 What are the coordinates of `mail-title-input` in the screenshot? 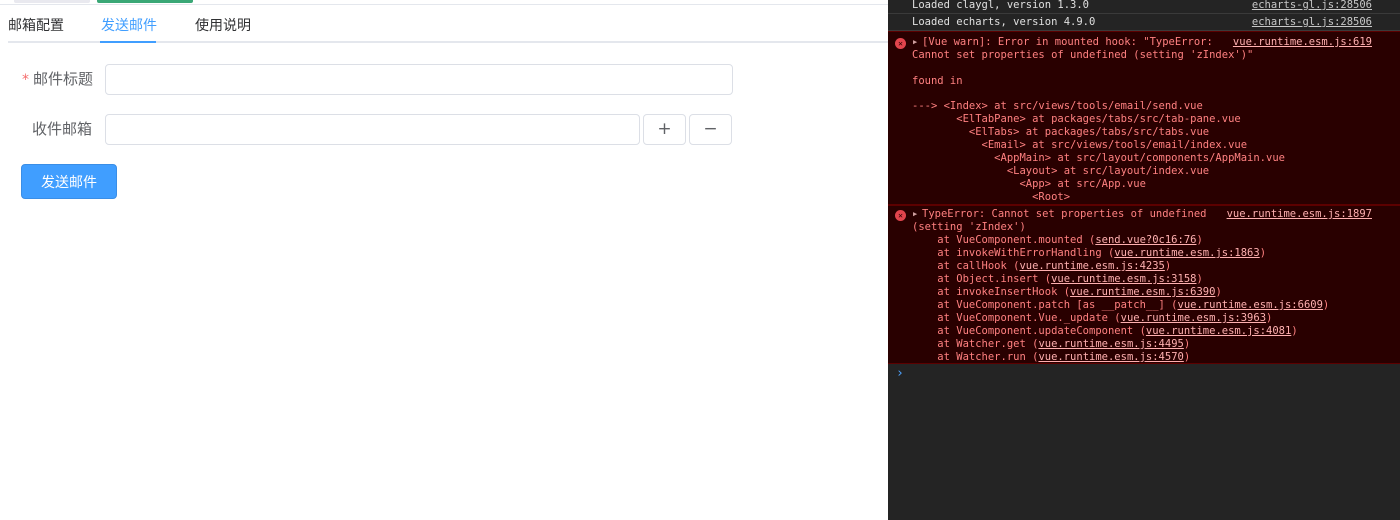 It's located at (419, 79).